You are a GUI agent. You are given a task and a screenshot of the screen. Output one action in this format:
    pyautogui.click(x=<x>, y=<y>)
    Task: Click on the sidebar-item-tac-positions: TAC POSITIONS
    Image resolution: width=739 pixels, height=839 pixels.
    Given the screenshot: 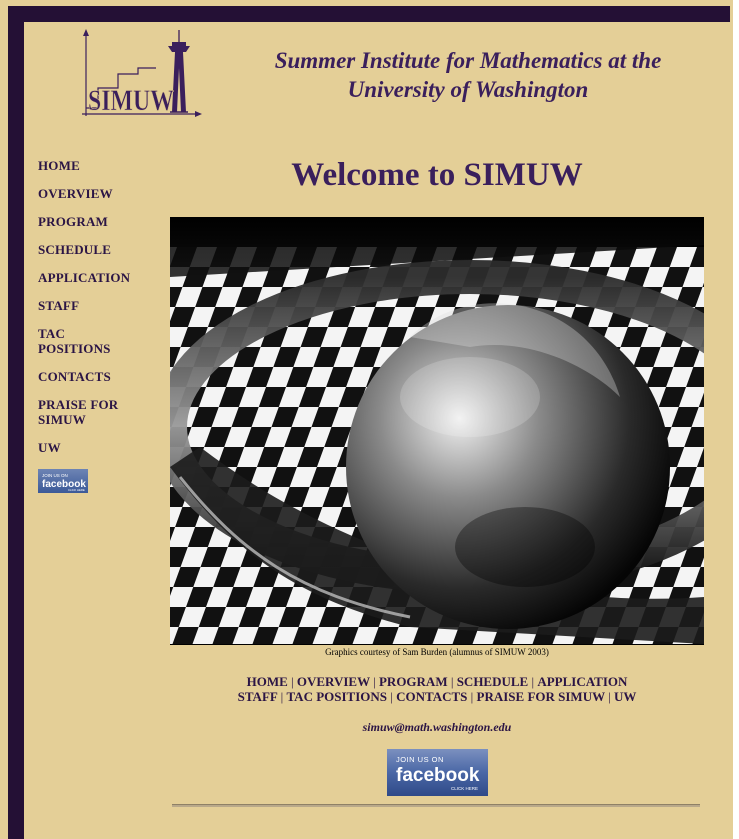 What is the action you would take?
    pyautogui.click(x=78, y=341)
    